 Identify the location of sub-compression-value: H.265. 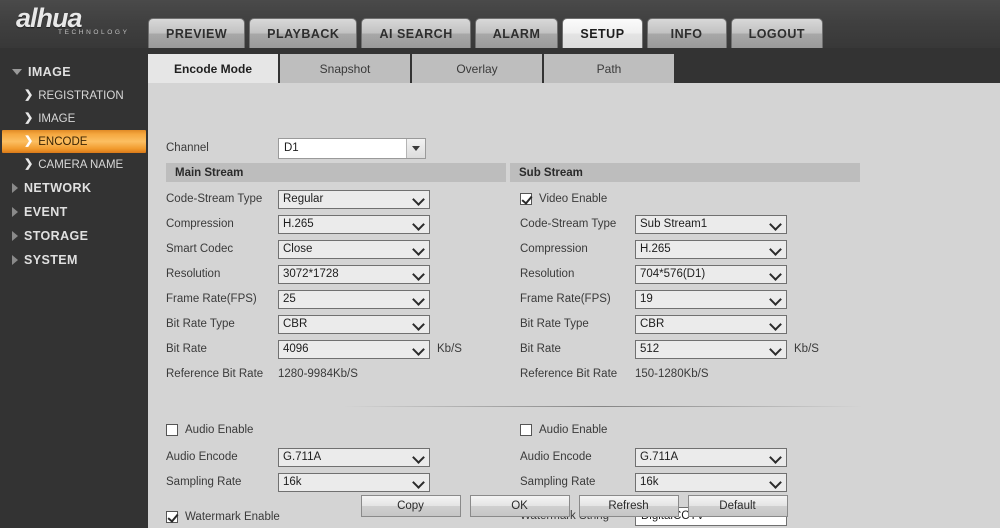
(655, 249).